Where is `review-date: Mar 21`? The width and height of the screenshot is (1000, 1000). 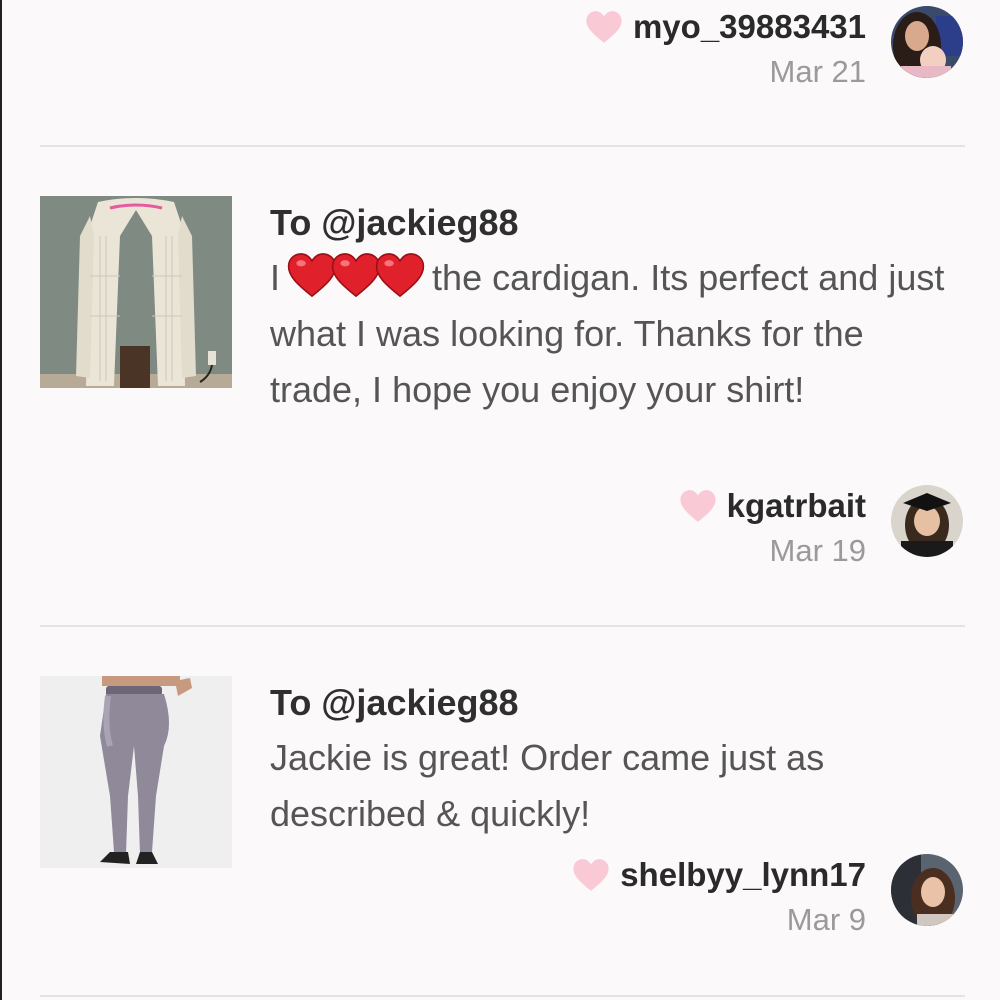 review-date: Mar 21 is located at coordinates (817, 71).